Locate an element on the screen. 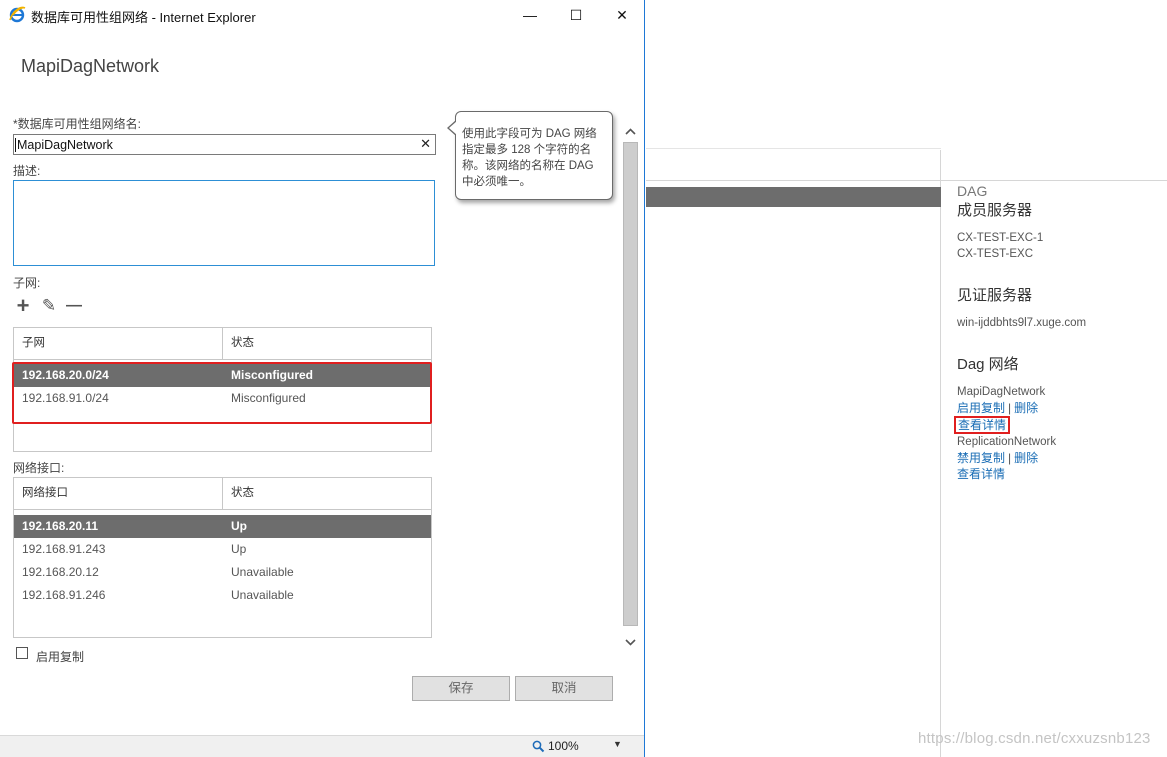  scroll-down-icon is located at coordinates (630, 642).